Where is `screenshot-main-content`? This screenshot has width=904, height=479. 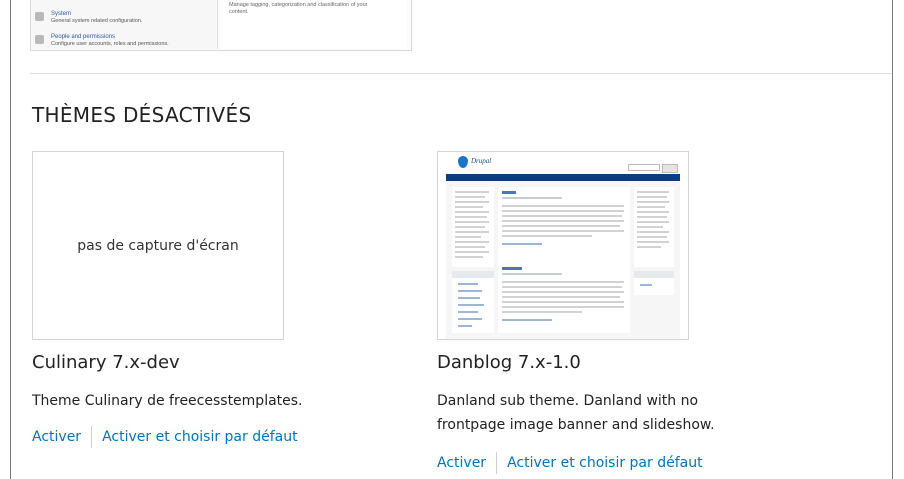
screenshot-main-content is located at coordinates (564, 260).